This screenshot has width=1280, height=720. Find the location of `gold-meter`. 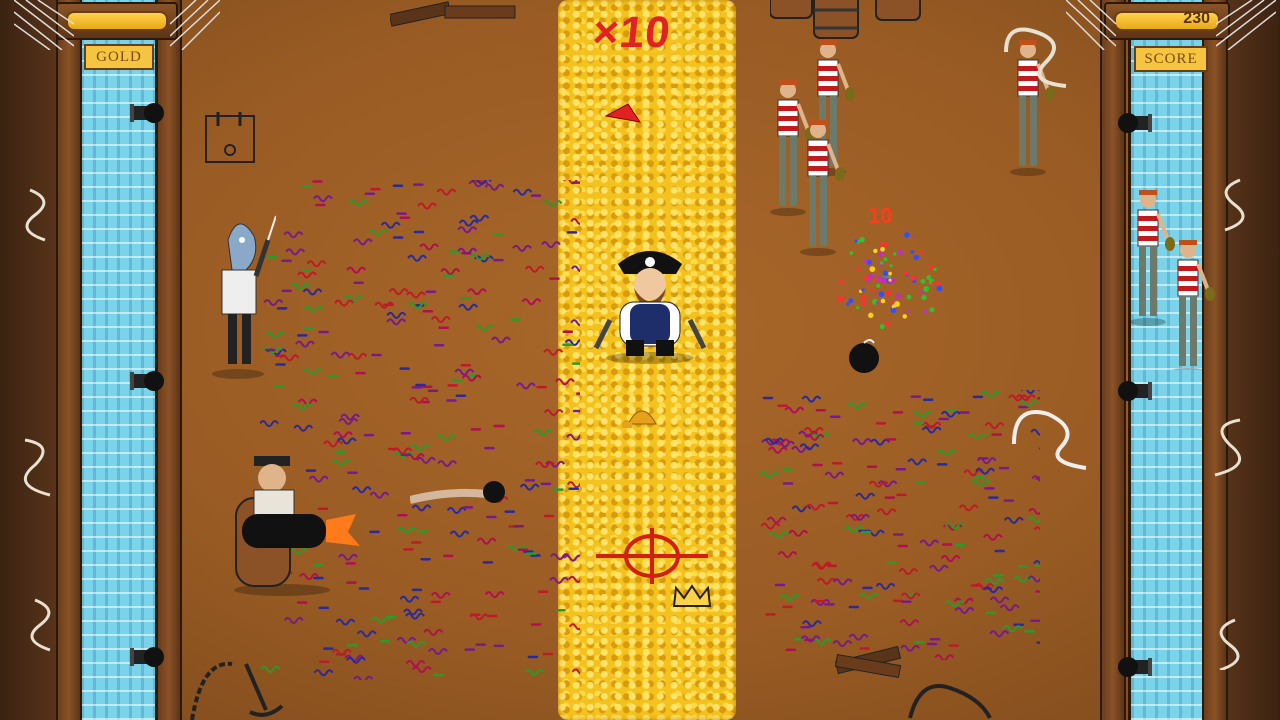

gold-meter is located at coordinates (117, 21).